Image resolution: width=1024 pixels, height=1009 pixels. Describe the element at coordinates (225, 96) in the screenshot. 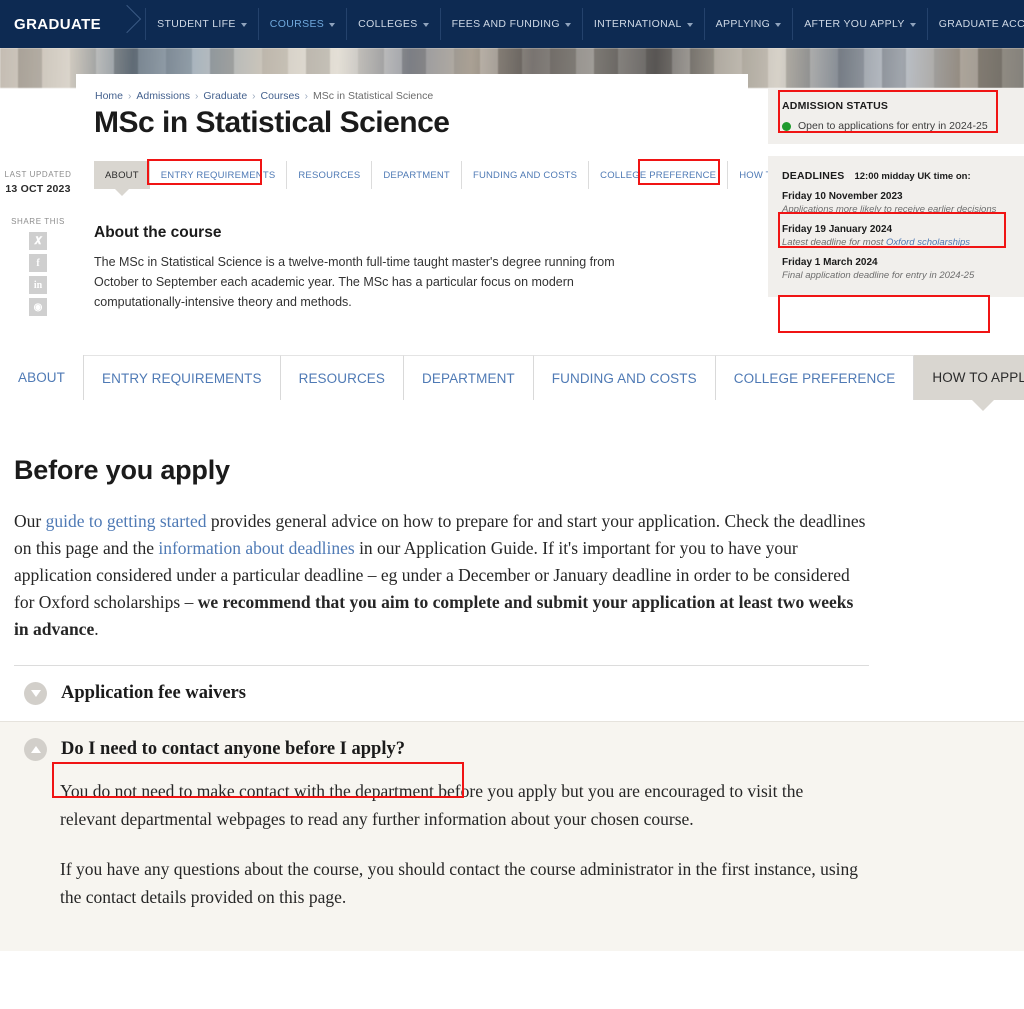

I see `breadcrumb-item-graduate: Graduate` at that location.